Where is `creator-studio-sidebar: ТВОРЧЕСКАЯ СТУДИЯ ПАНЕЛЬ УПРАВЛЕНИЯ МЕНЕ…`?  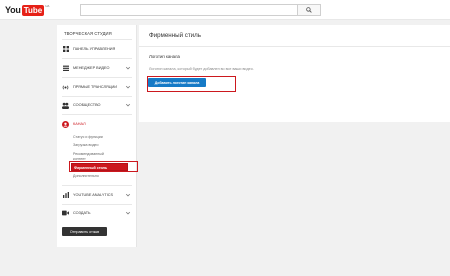
creator-studio-sidebar: ТВОРЧЕСКАЯ СТУДИЯ ПАНЕЛЬ УПРАВЛЕНИЯ МЕНЕ… is located at coordinates (97, 136).